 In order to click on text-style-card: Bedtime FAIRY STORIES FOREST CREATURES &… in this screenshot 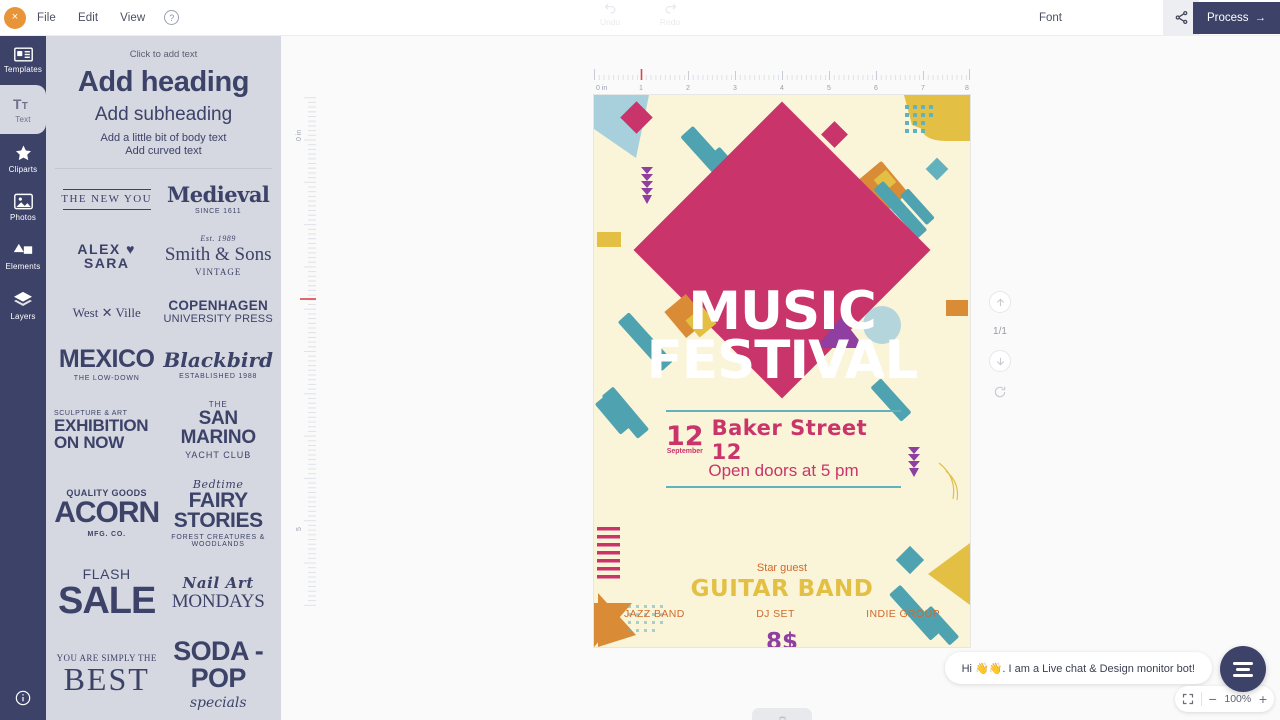, I will do `click(218, 513)`.